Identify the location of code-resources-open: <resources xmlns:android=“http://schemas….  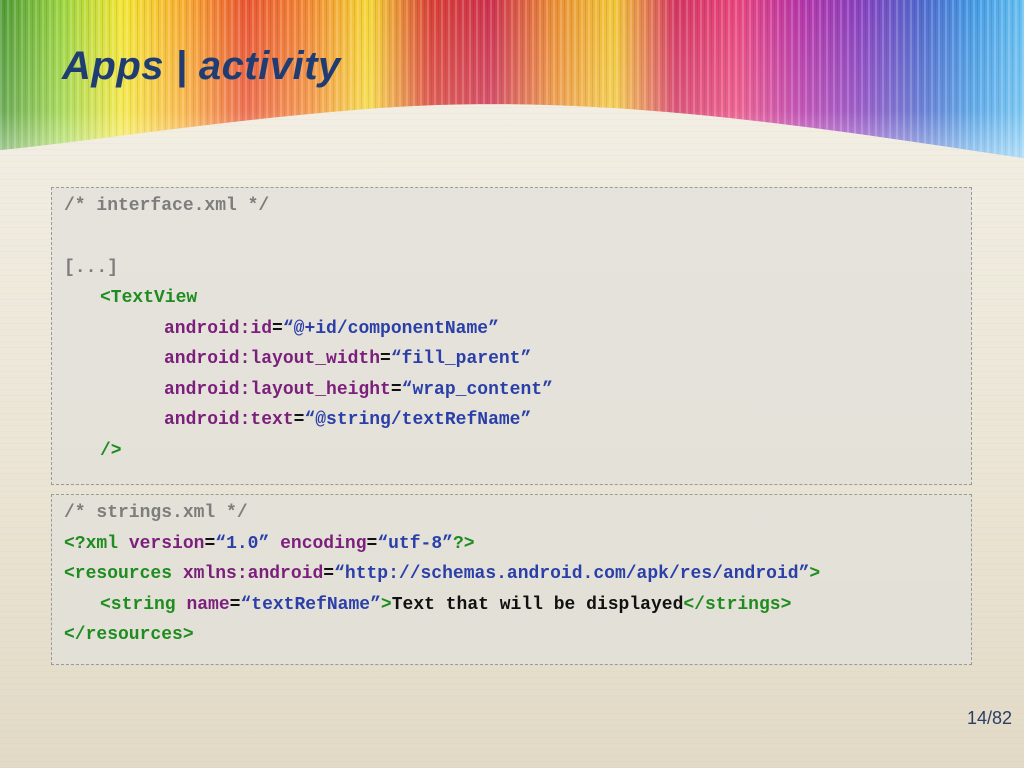
(442, 574).